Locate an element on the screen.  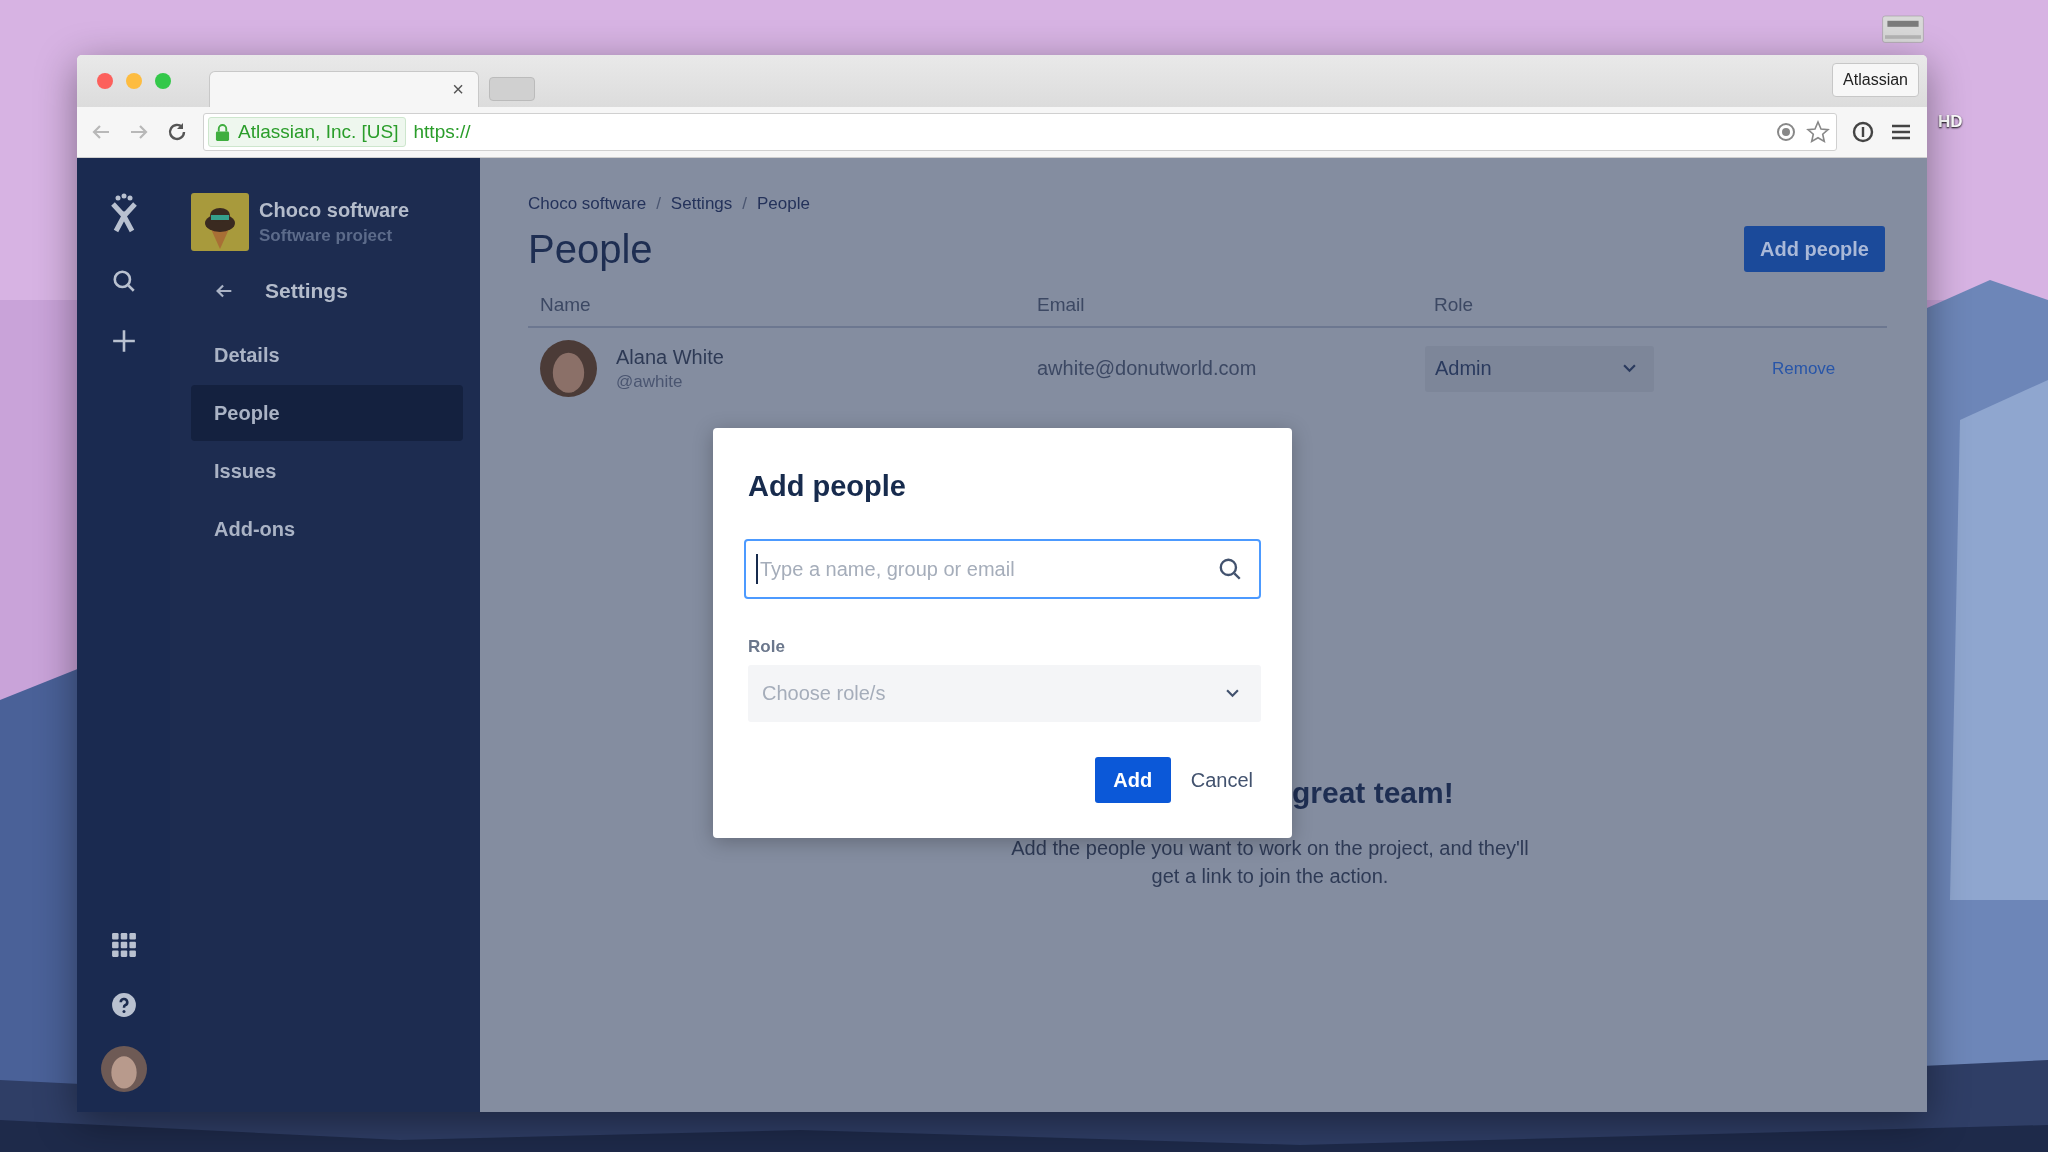
drive-label: HD is located at coordinates (1950, 122).